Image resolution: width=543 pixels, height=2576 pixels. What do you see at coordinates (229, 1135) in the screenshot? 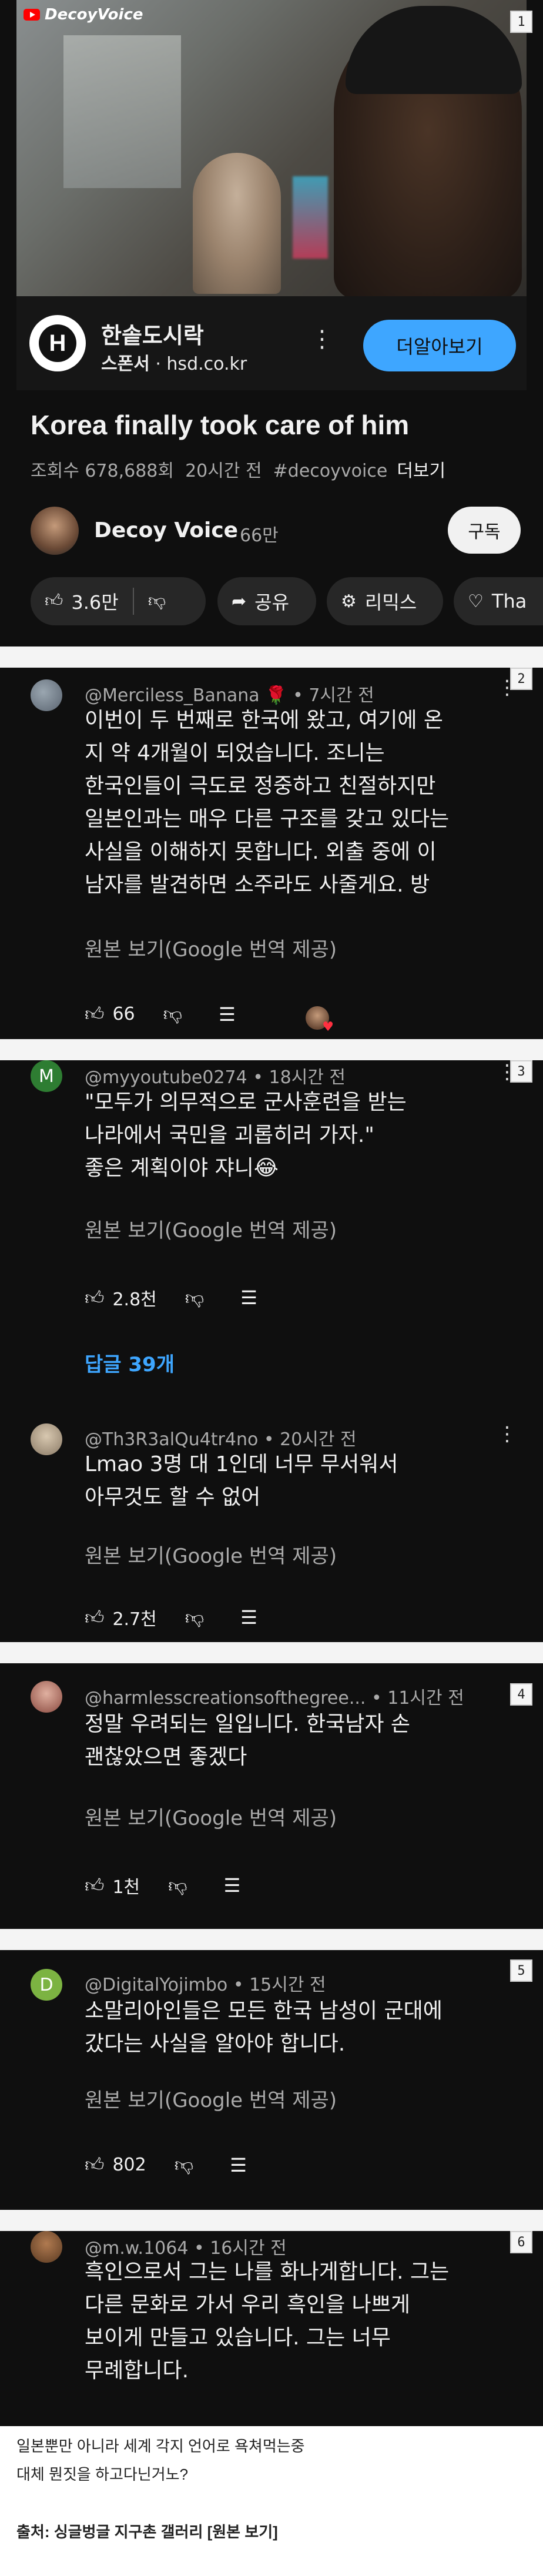
I see `comment-line: 나라에서 국민을 괴롭히러 가자."` at bounding box center [229, 1135].